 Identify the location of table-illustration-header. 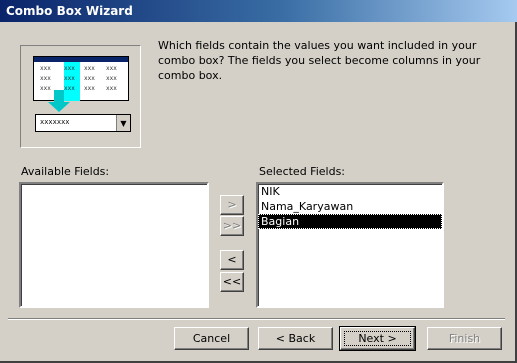
(81, 59).